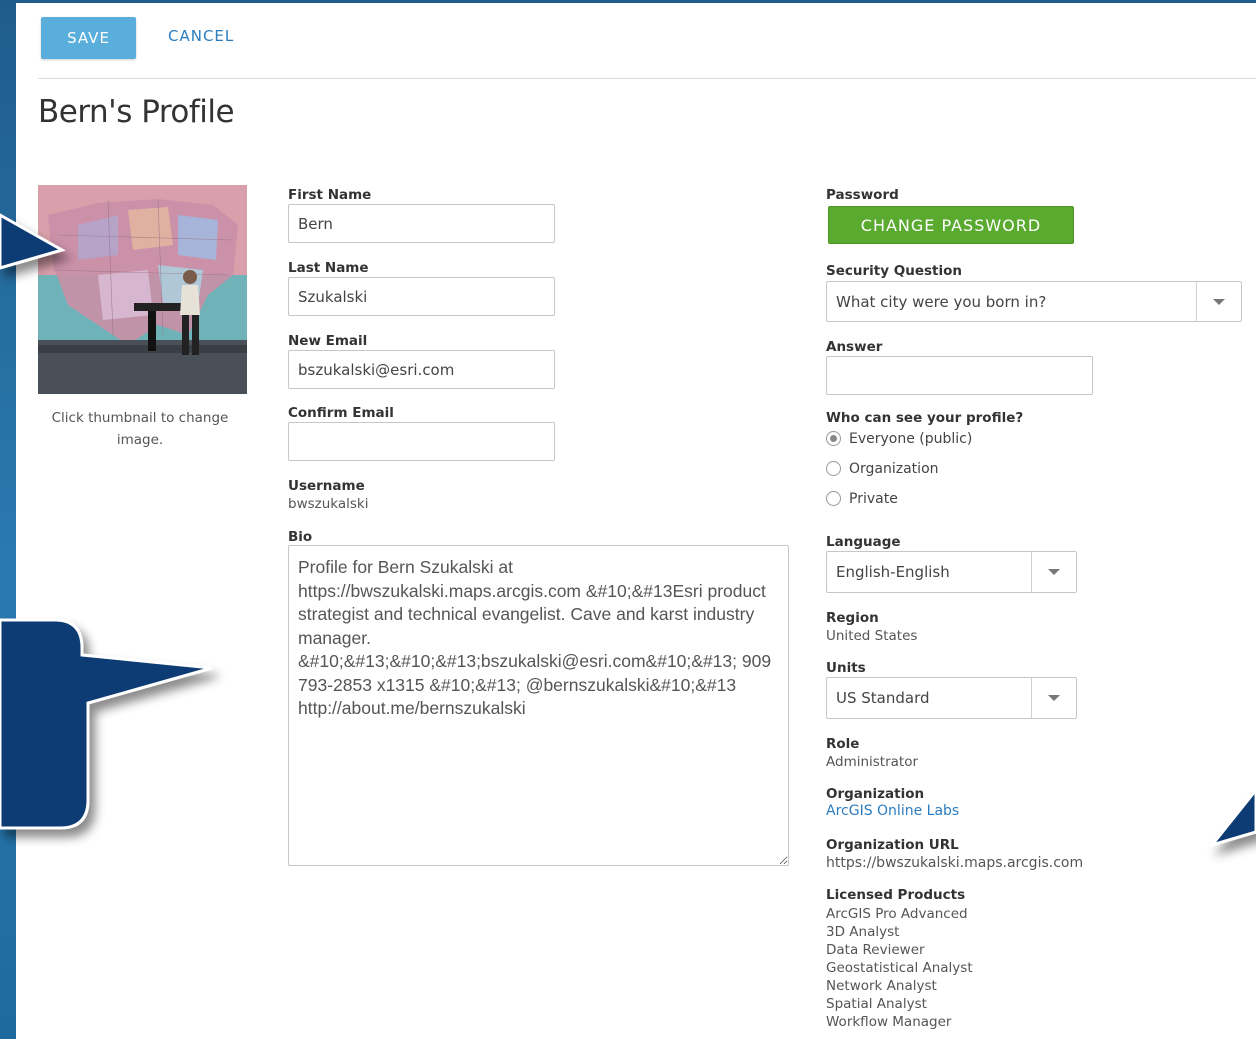 Image resolution: width=1256 pixels, height=1039 pixels. I want to click on organization-url-label: Organization URL, so click(892, 845).